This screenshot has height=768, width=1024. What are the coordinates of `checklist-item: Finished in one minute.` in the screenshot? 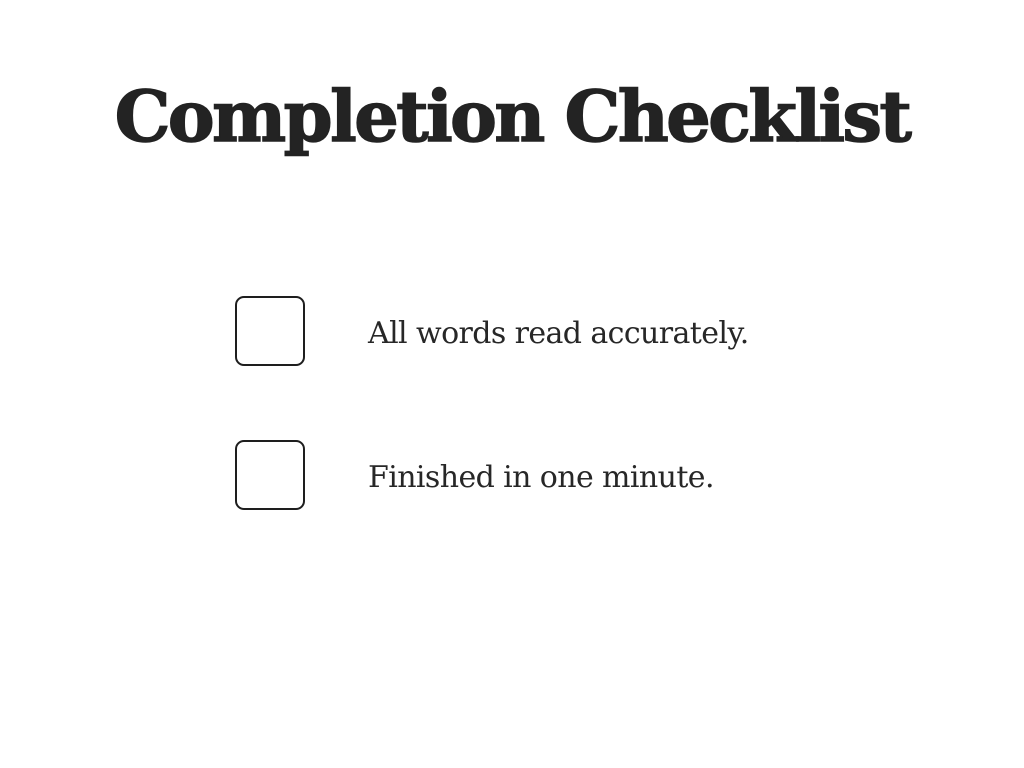 It's located at (575, 477).